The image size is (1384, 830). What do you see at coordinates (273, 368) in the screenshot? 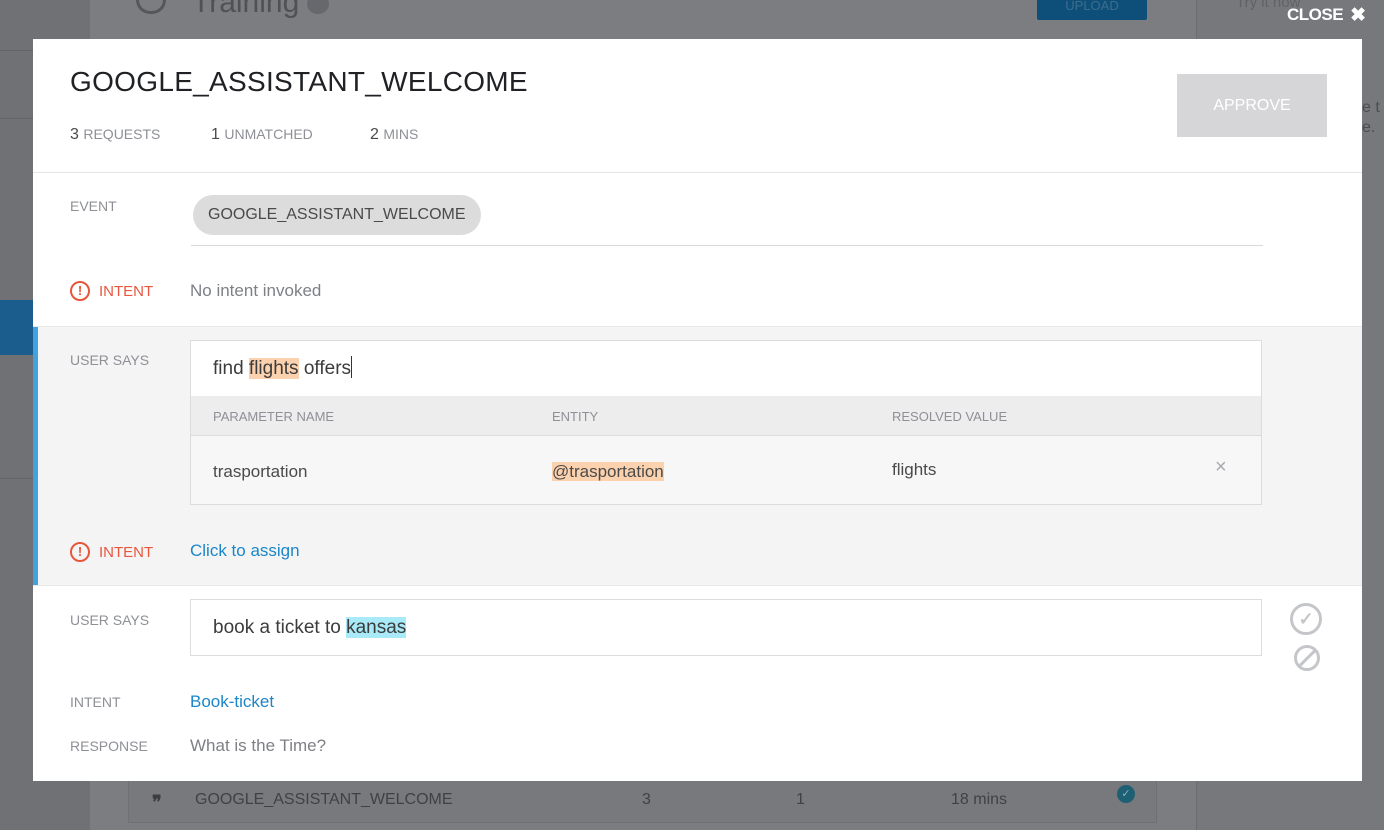
I see `annotated-word: flights` at bounding box center [273, 368].